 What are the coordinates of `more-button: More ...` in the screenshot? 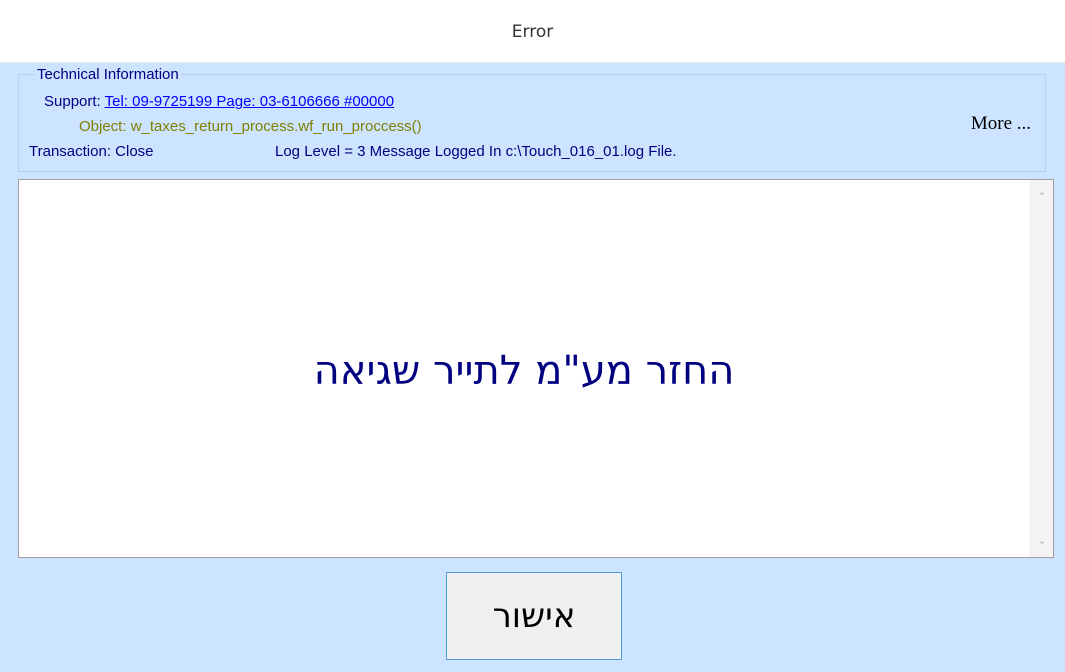 It's located at (1001, 124).